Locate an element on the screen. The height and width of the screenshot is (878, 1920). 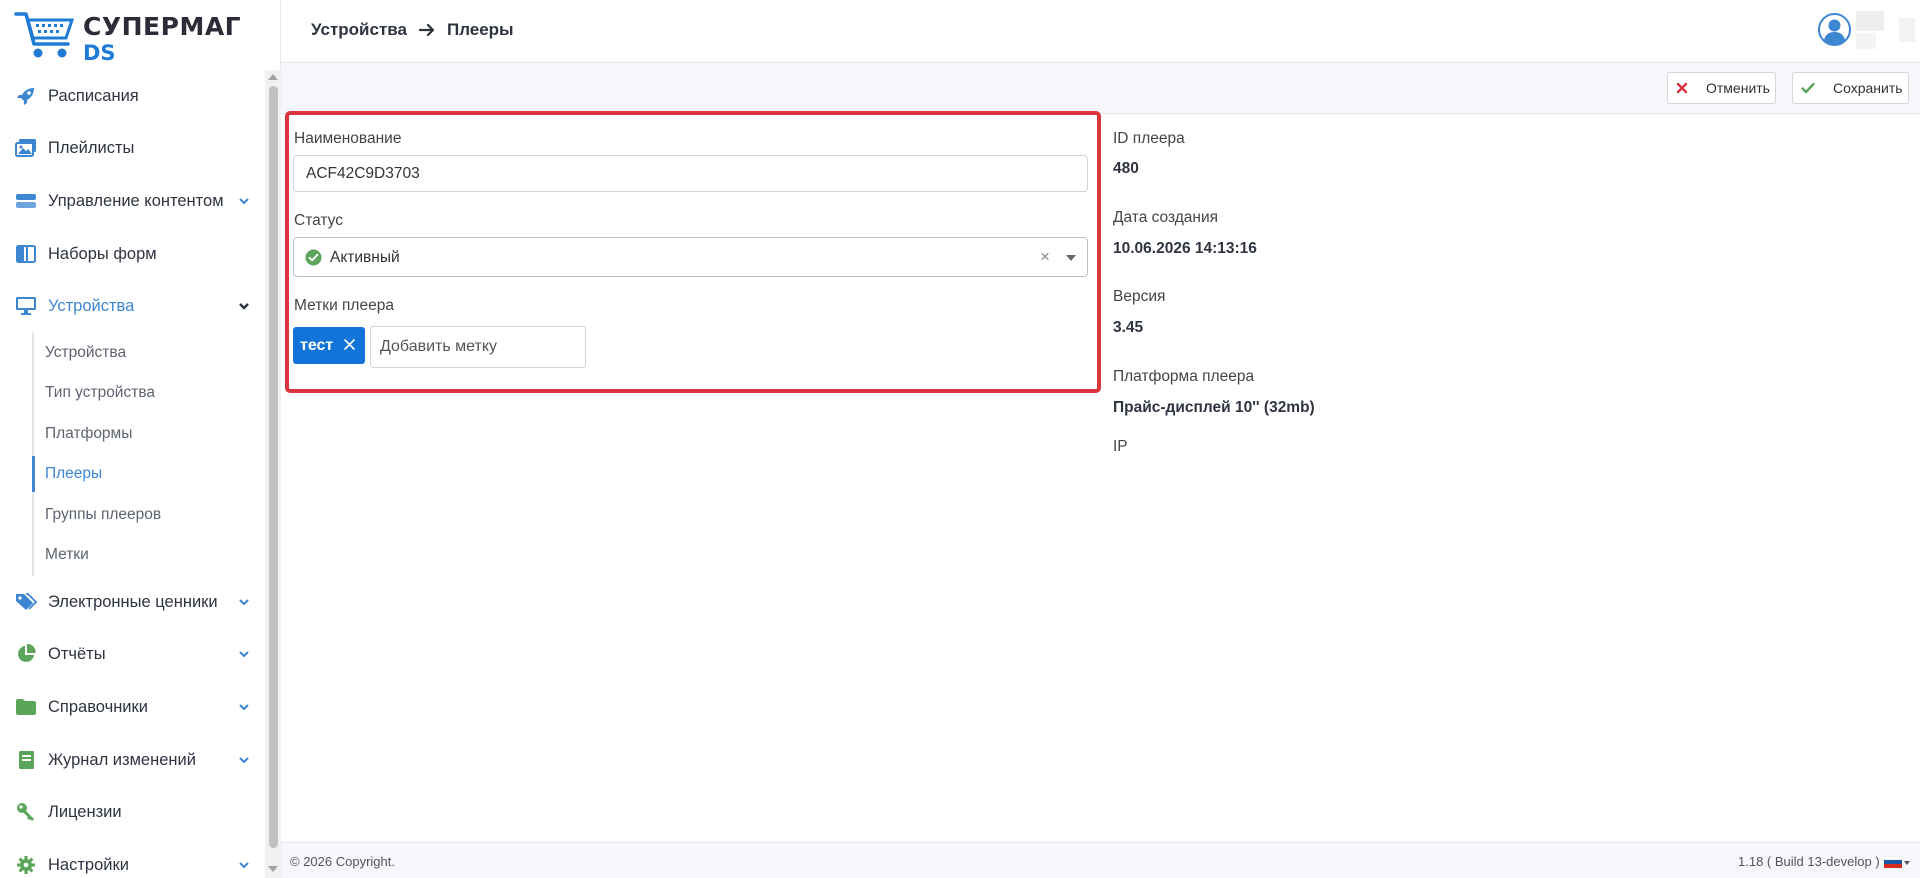
pie-chart-icon is located at coordinates (26, 654).